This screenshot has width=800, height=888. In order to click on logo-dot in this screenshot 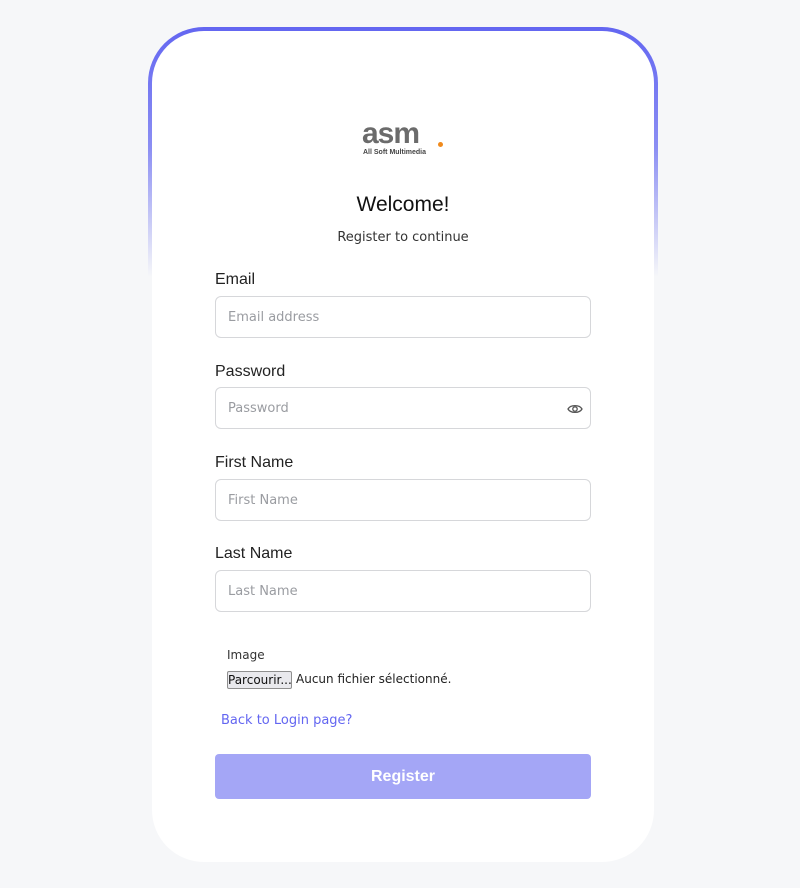, I will do `click(440, 144)`.